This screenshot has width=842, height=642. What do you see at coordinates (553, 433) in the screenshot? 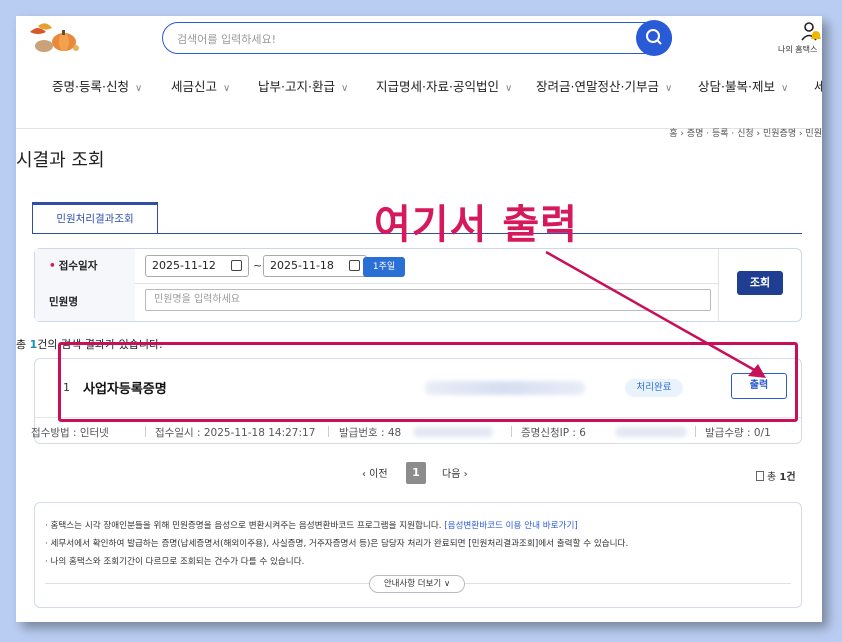
I see `request-ip: 증명신청IP : 6` at bounding box center [553, 433].